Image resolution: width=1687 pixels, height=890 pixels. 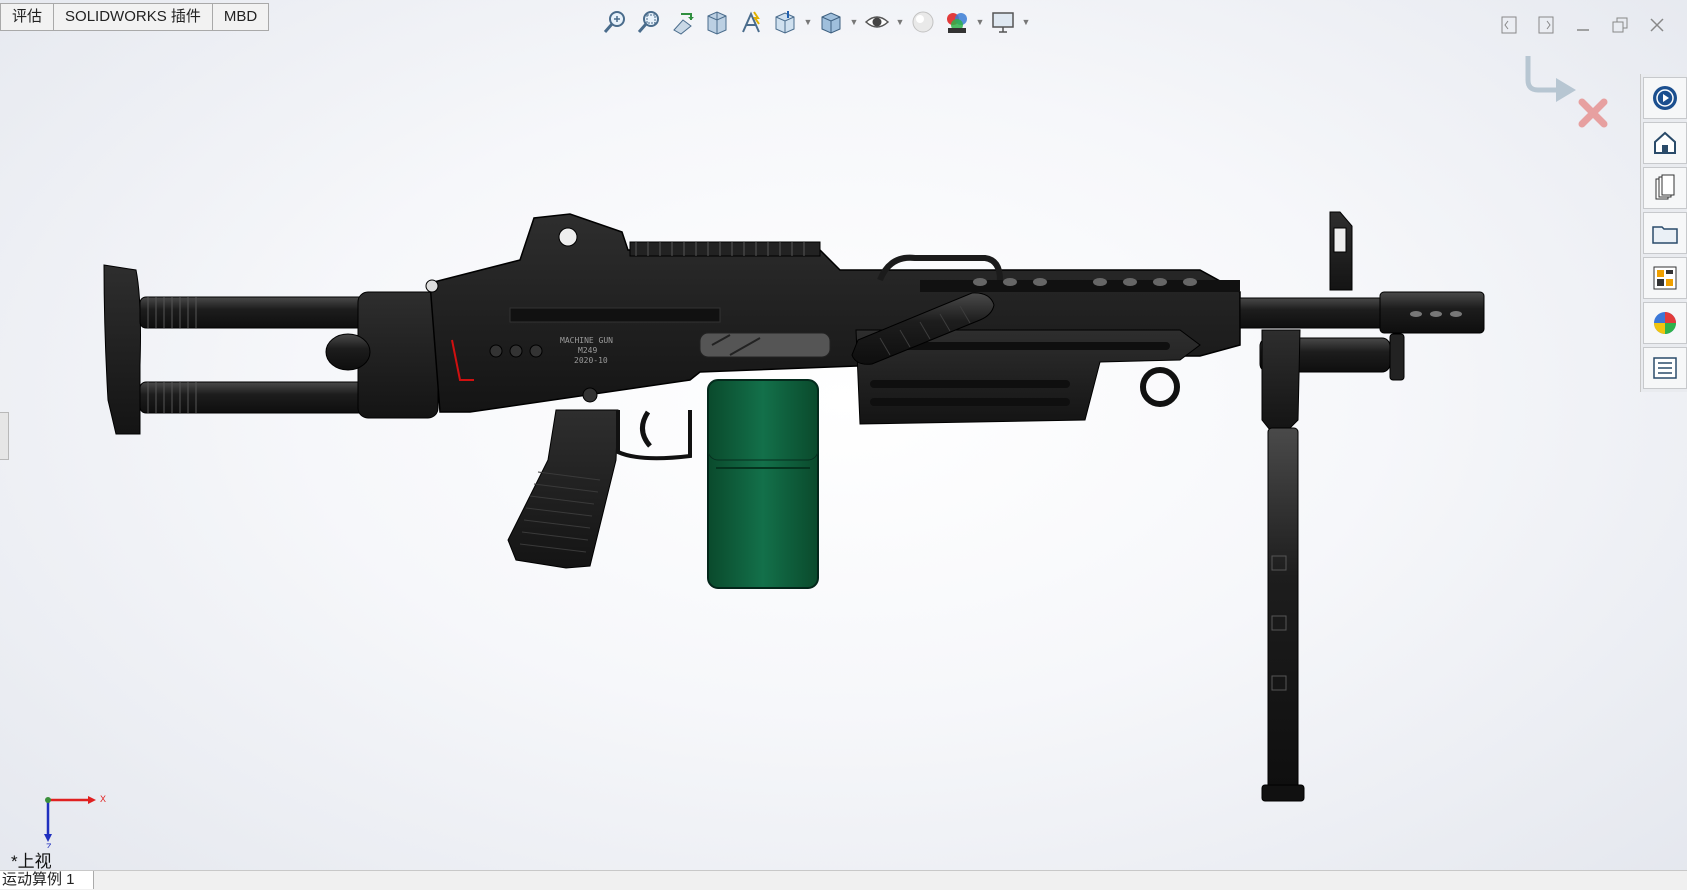 What do you see at coordinates (47, 880) in the screenshot?
I see `motion-study-tab: 运动算例 1` at bounding box center [47, 880].